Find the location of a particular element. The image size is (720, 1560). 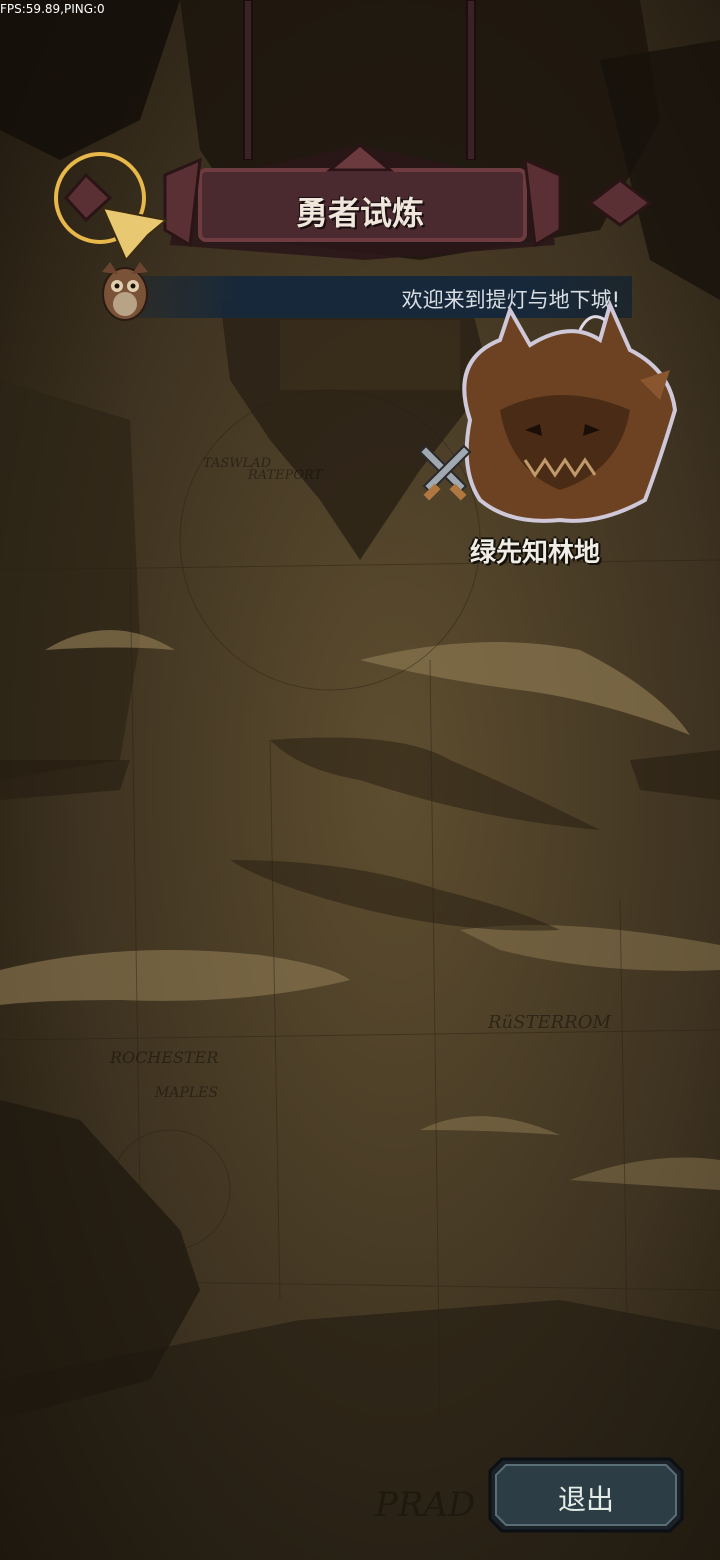

exit-button-label: 退出 is located at coordinates (586, 1498).